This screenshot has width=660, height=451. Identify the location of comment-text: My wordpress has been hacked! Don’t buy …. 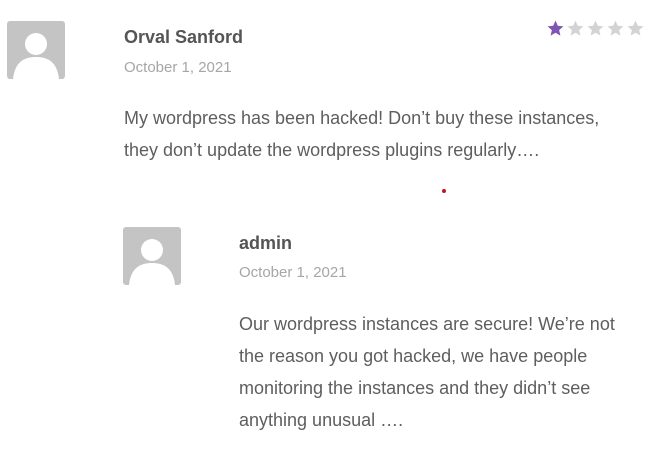
(362, 134).